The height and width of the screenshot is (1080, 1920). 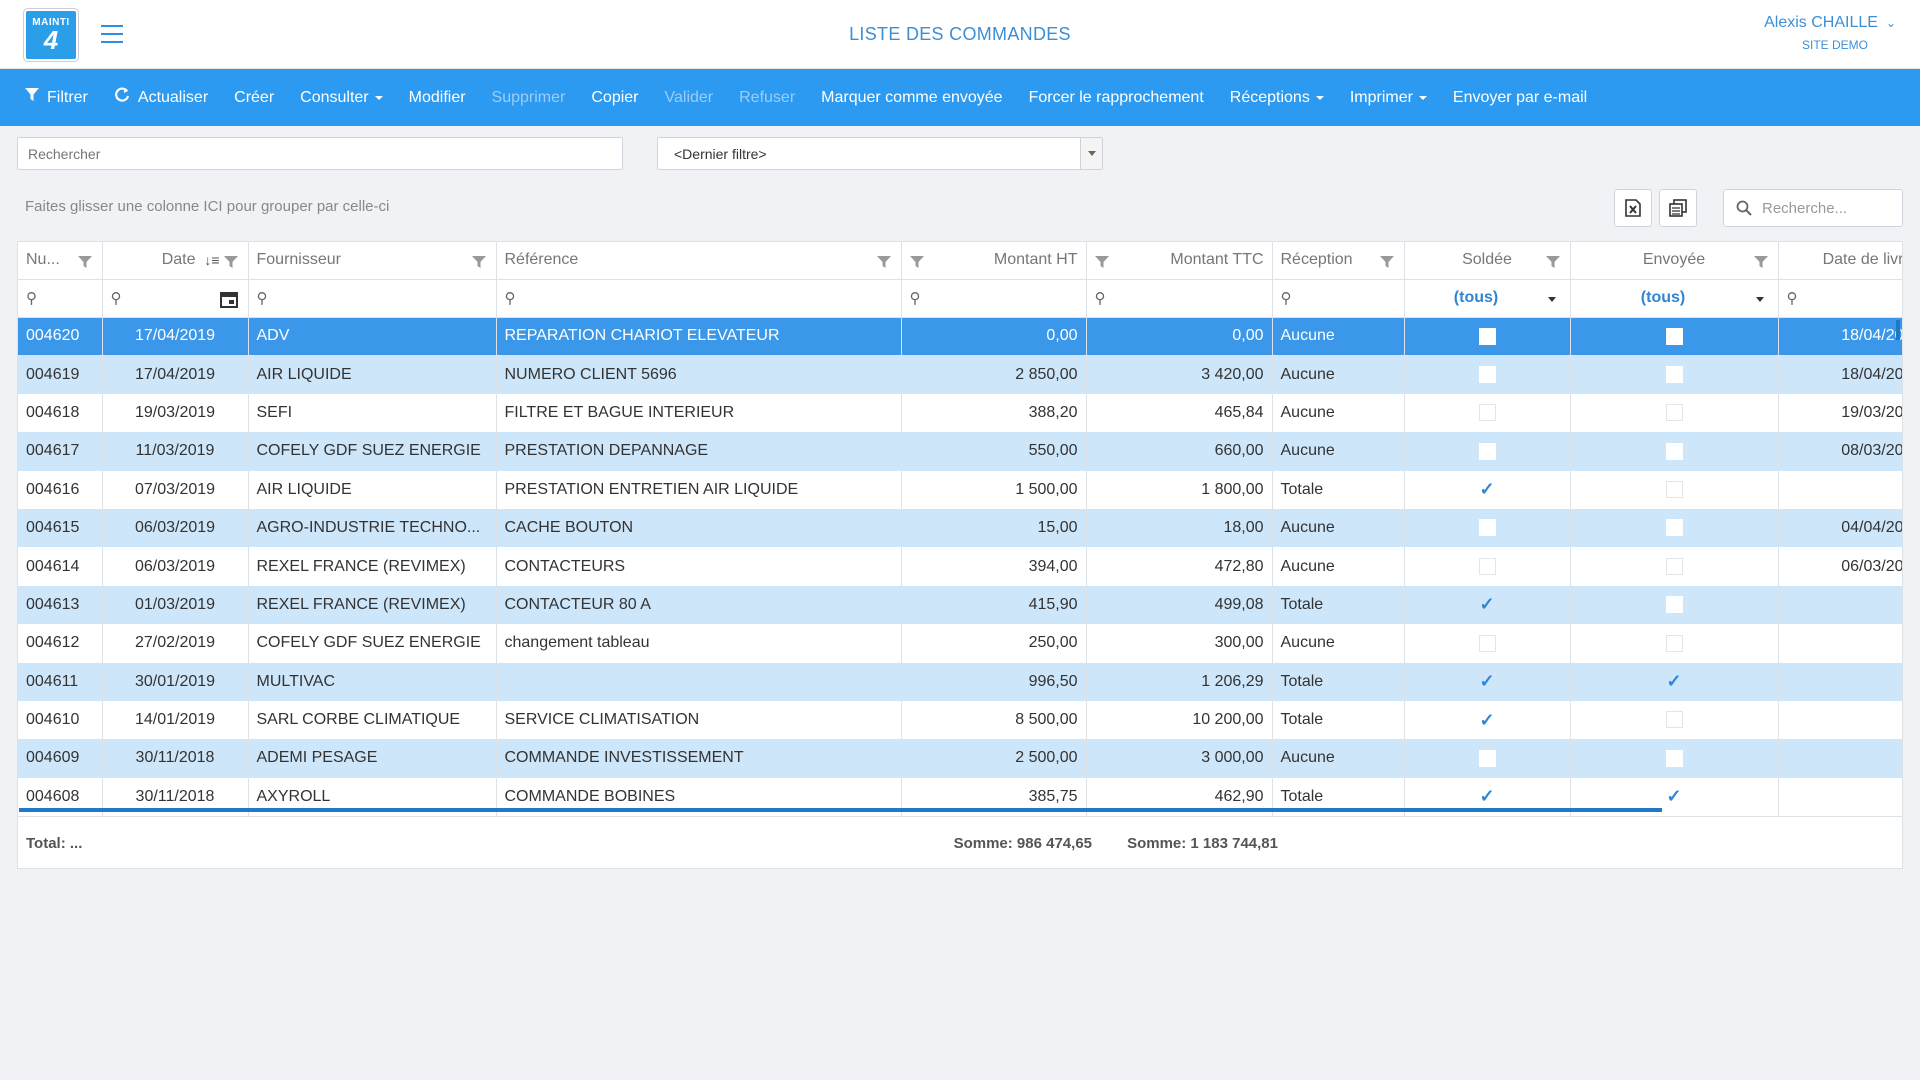 What do you see at coordinates (1840, 261) in the screenshot?
I see `col-header-delivery-date: Date de livr` at bounding box center [1840, 261].